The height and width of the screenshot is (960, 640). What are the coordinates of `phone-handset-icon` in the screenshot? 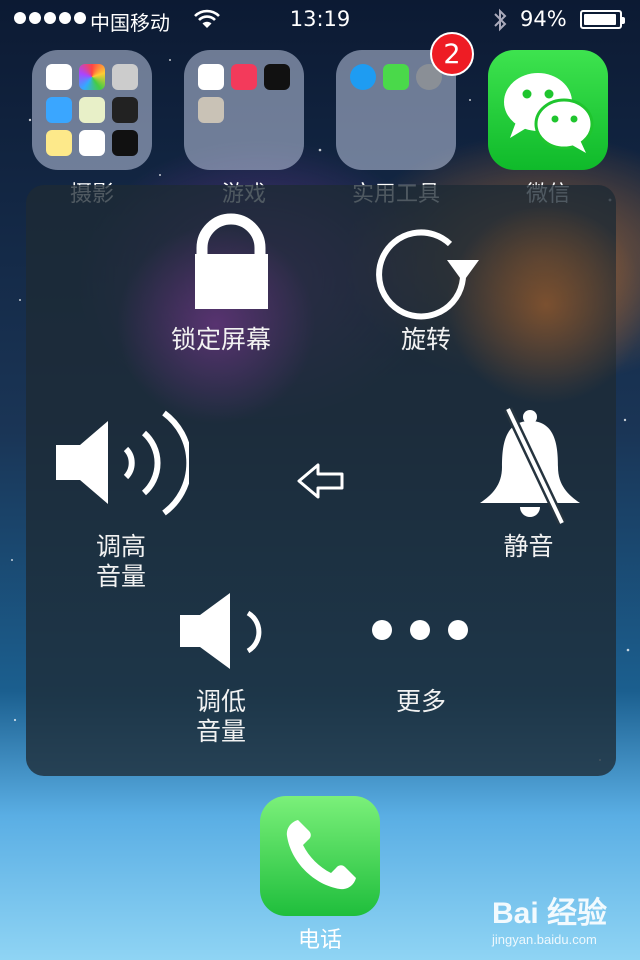 It's located at (321, 855).